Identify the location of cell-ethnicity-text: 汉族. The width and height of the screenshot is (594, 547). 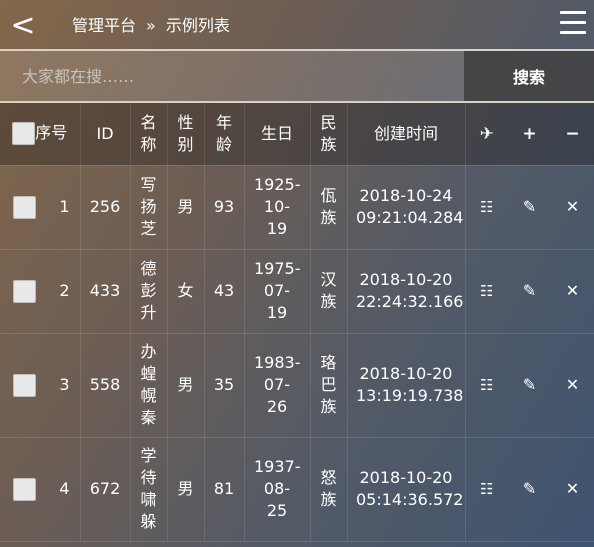
(328, 290).